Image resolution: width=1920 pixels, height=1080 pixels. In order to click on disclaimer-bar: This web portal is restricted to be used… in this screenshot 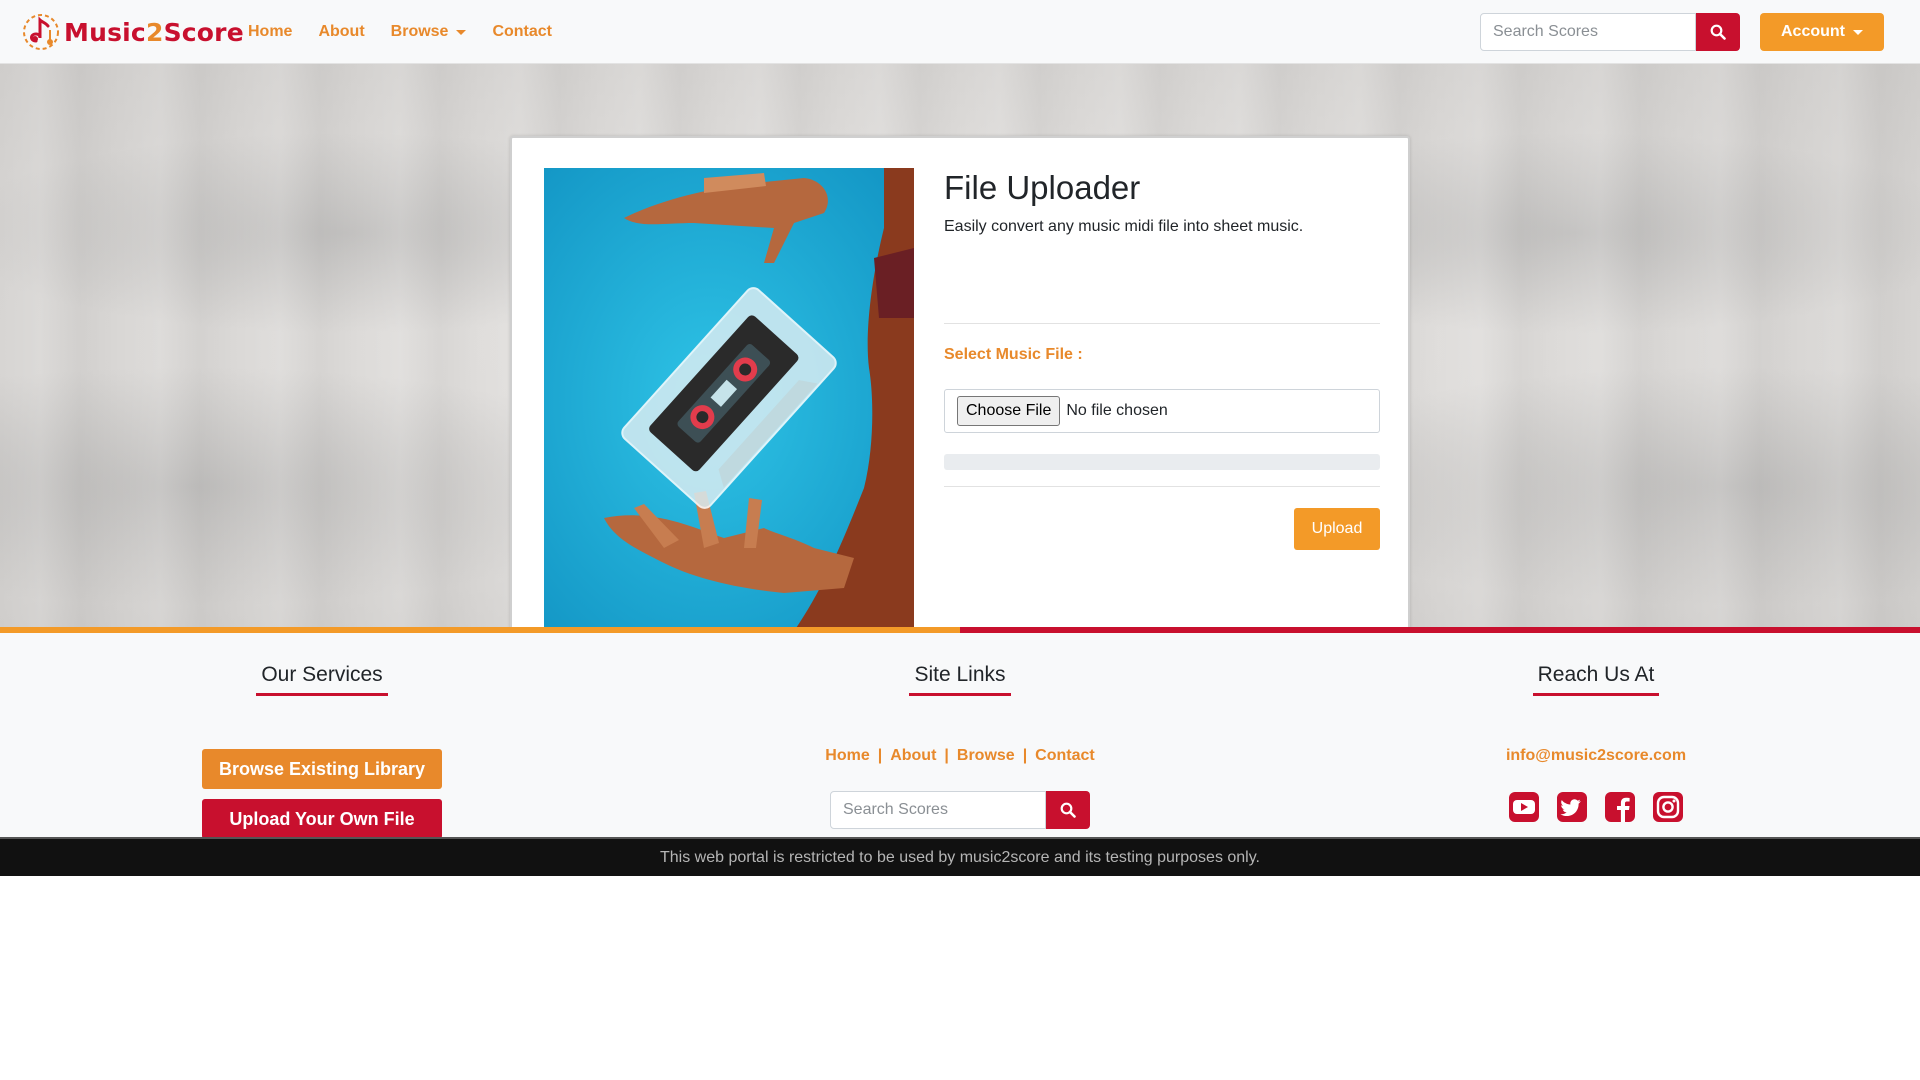, I will do `click(960, 856)`.